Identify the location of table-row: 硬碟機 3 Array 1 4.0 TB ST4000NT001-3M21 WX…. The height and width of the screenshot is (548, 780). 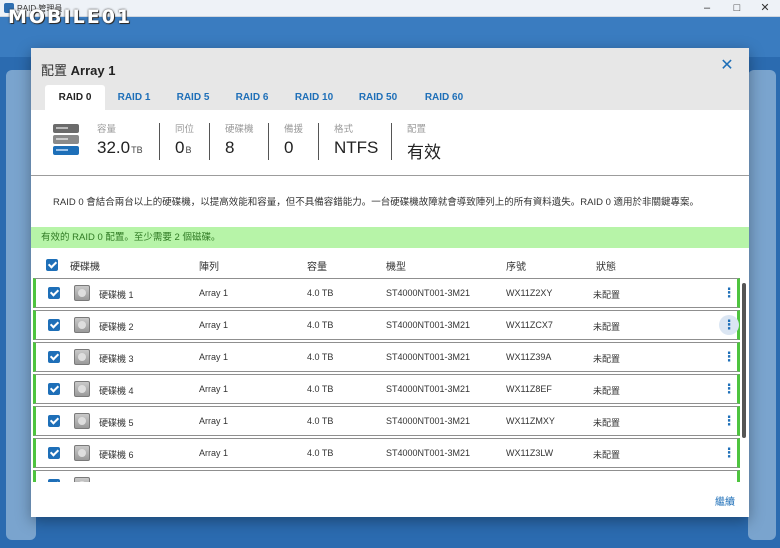
(386, 357).